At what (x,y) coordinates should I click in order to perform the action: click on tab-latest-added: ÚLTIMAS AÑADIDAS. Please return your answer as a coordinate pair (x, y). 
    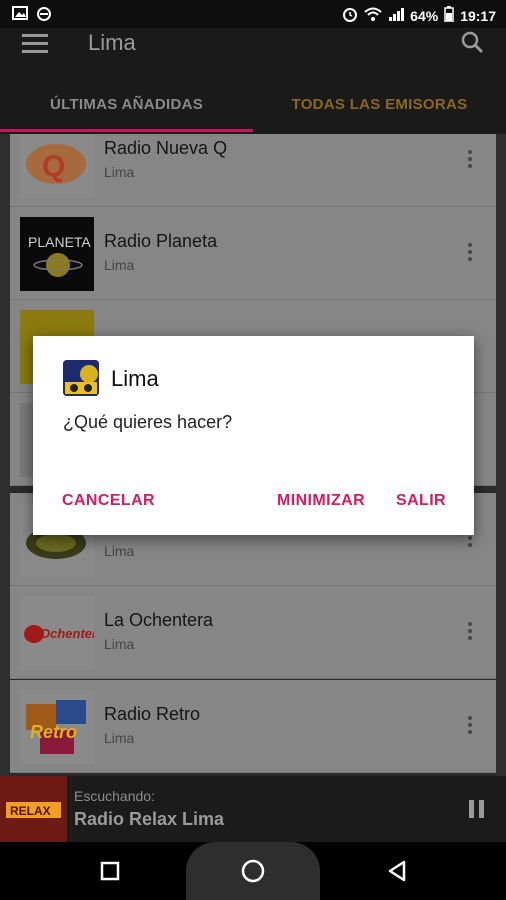
    Looking at the image, I should click on (126, 113).